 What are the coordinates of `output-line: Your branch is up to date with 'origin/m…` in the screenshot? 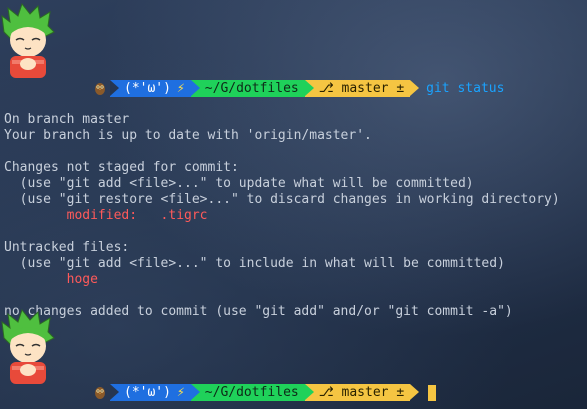 It's located at (188, 135).